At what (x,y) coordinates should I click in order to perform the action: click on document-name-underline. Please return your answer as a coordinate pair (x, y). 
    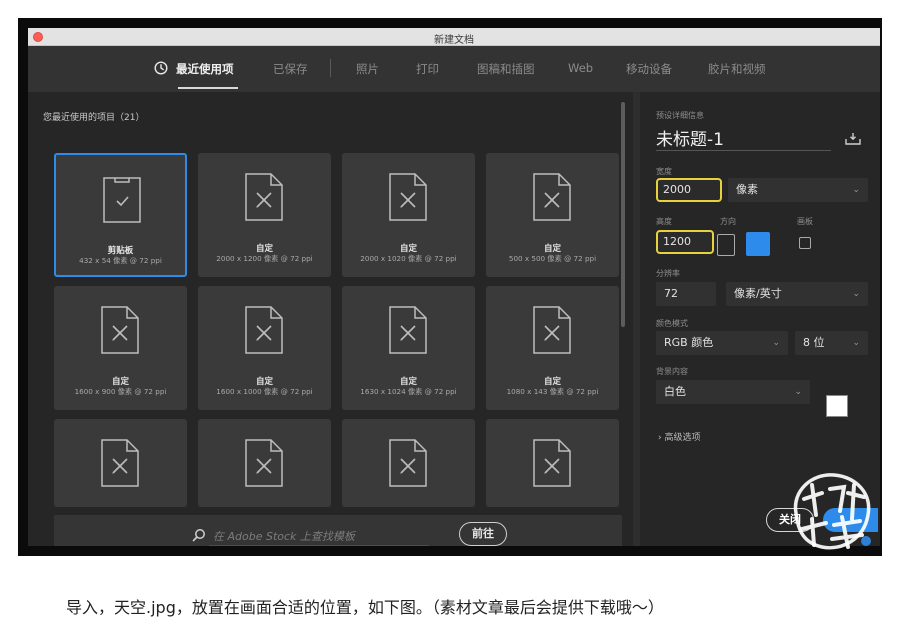
    Looking at the image, I should click on (743, 150).